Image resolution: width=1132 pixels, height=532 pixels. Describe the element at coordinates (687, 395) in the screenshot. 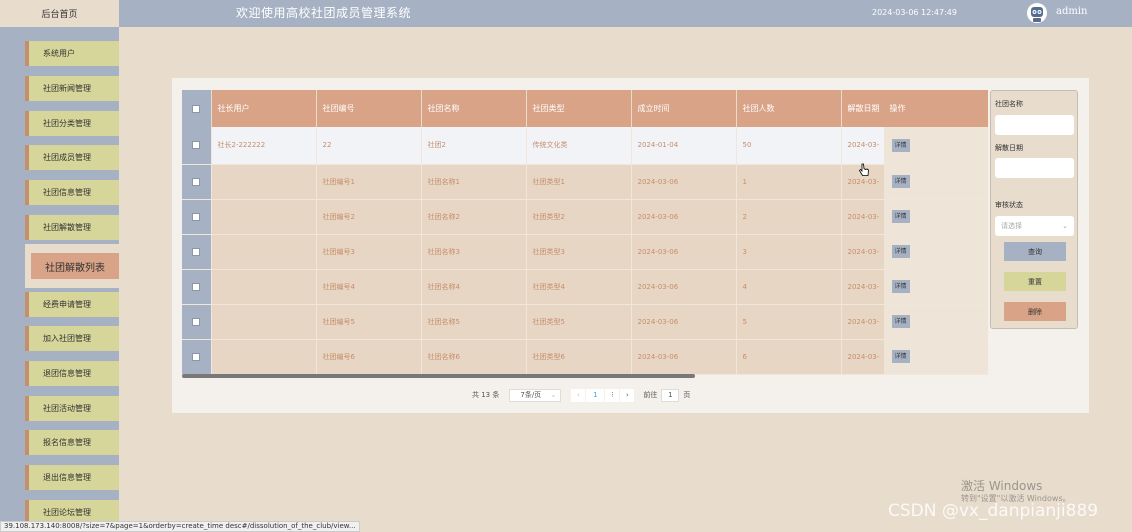

I see `page-suffix: 页` at that location.